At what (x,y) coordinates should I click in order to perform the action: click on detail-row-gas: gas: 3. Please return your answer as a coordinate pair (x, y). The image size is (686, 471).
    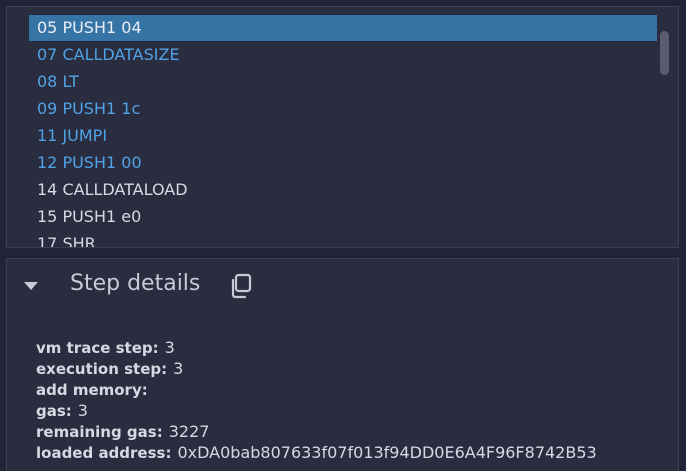
    Looking at the image, I should click on (316, 410).